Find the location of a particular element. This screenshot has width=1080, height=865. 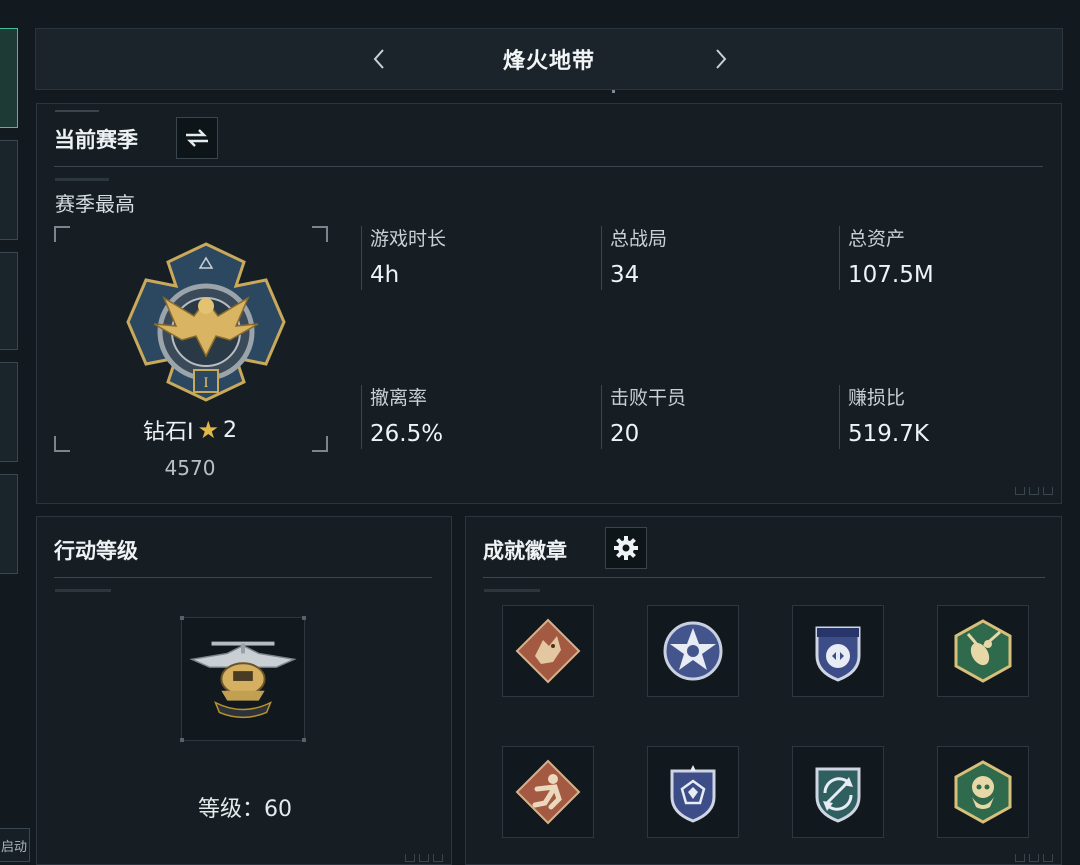

stat-total-assets: 总资产 107.5M is located at coordinates (886, 258).